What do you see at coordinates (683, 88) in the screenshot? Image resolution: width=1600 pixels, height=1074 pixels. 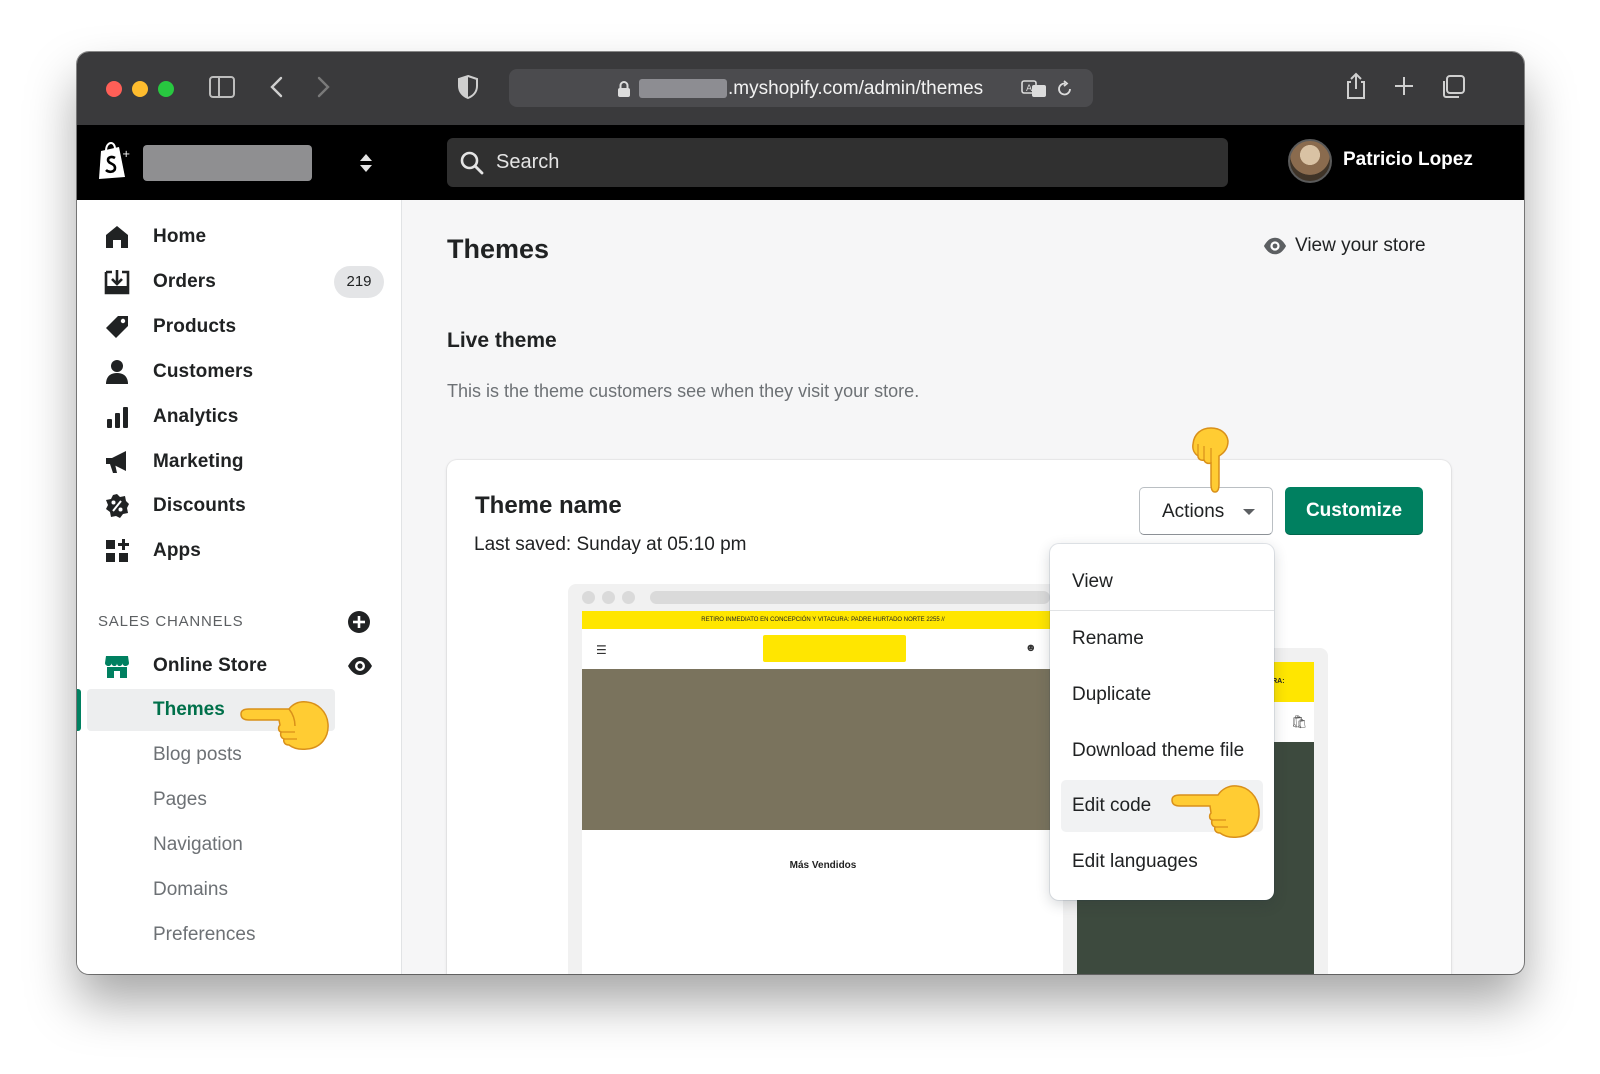 I see `redacted-store-subdomain` at bounding box center [683, 88].